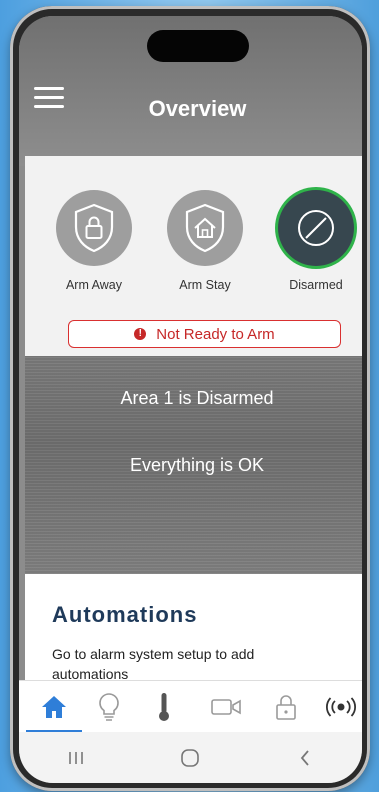 This screenshot has height=792, width=379. I want to click on recent-apps-button, so click(76, 758).